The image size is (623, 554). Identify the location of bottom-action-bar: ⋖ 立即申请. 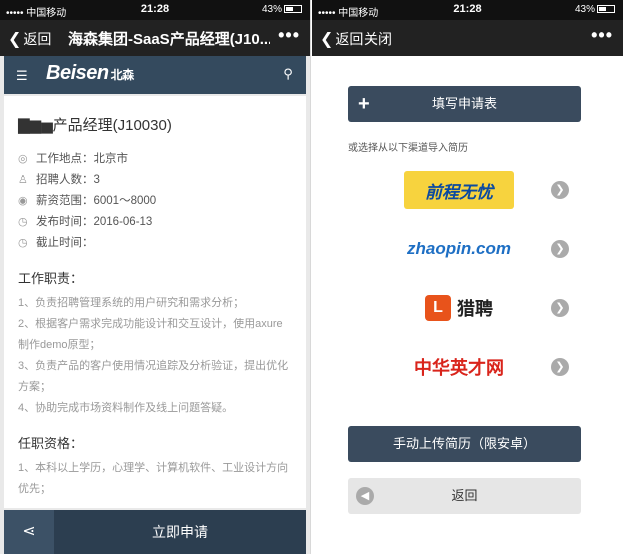
(155, 532).